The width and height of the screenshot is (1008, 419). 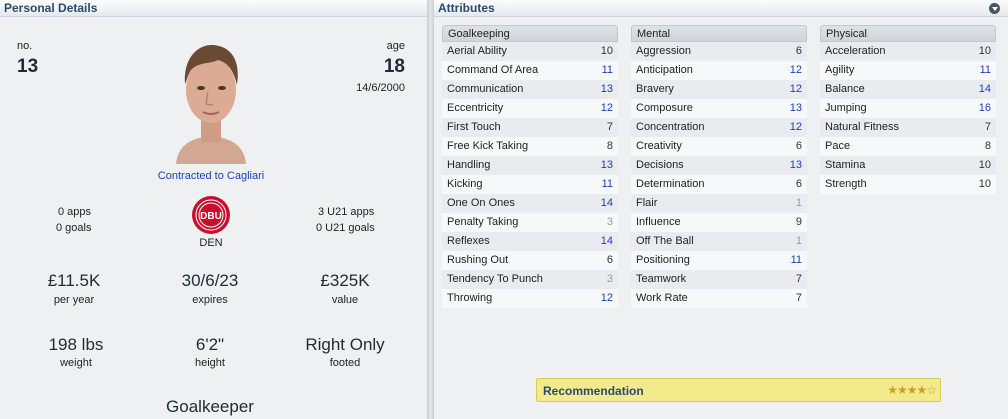 I want to click on attribute-row: Handling 13, so click(x=530, y=165).